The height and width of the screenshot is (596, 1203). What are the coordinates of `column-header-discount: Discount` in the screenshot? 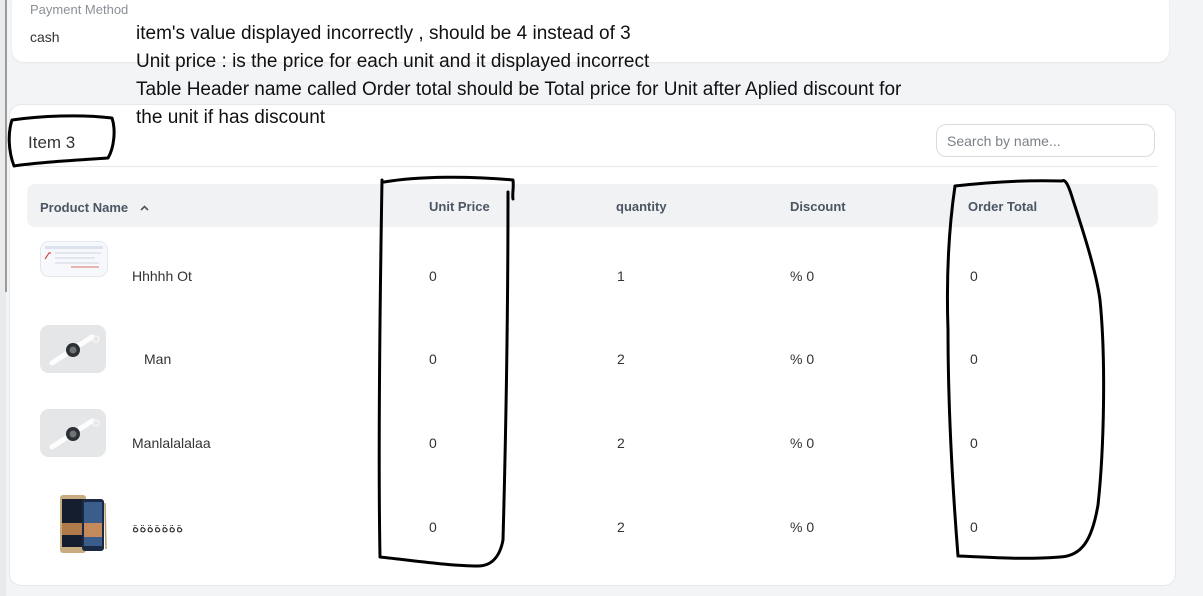 It's located at (818, 206).